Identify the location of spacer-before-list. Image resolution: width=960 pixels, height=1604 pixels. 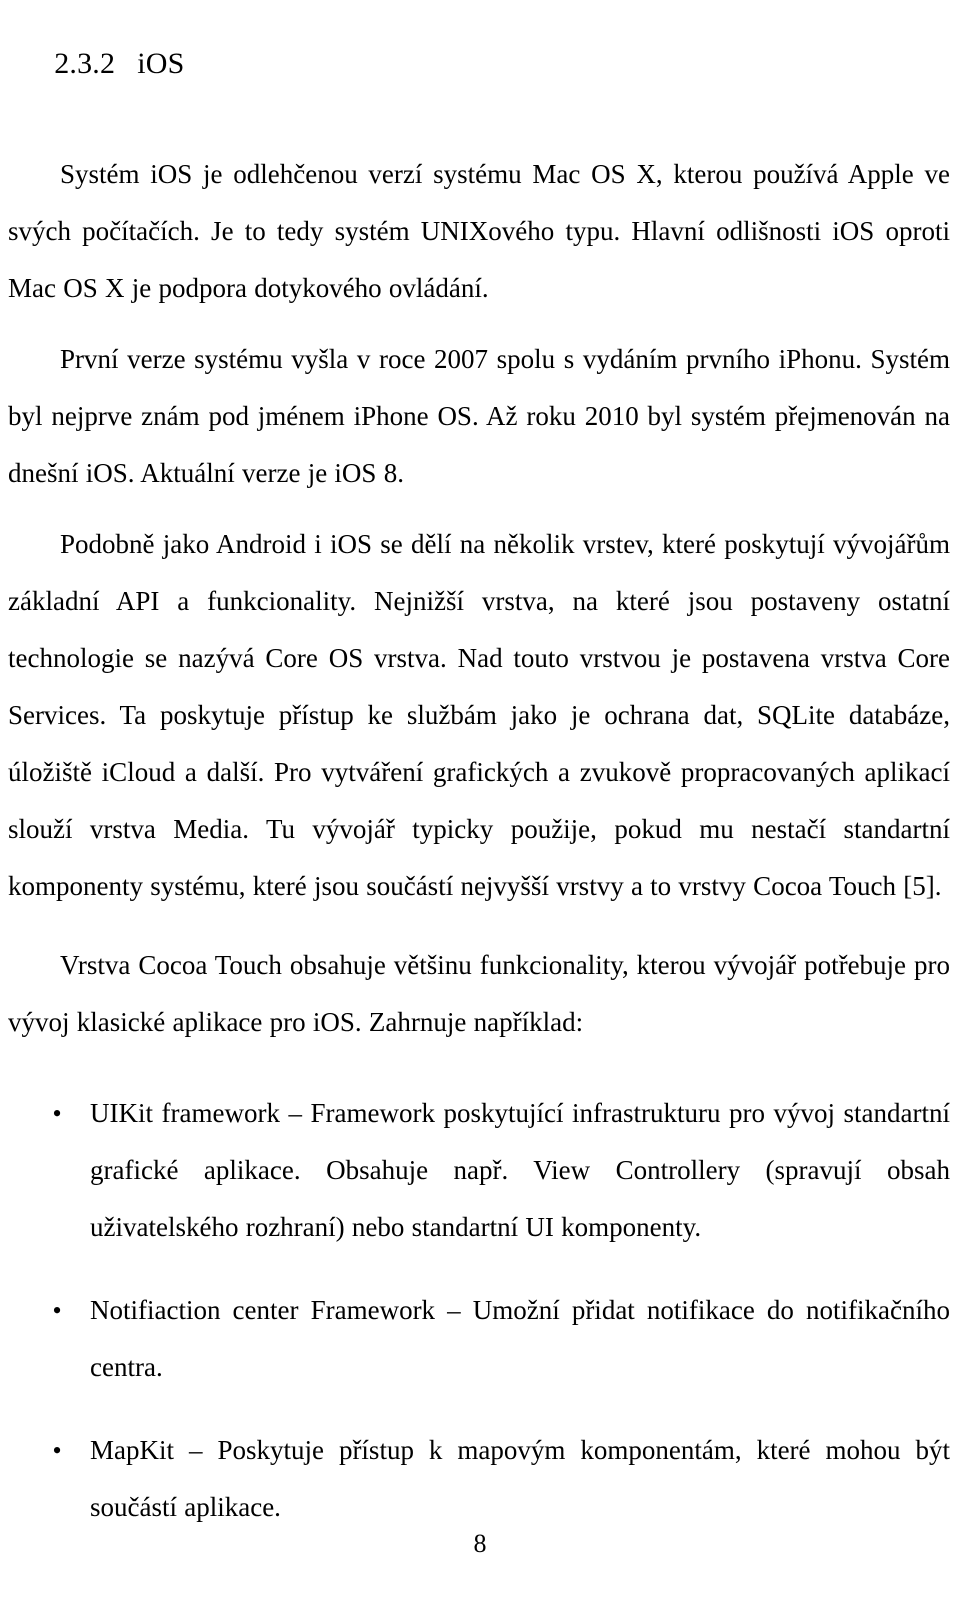
(479, 1068).